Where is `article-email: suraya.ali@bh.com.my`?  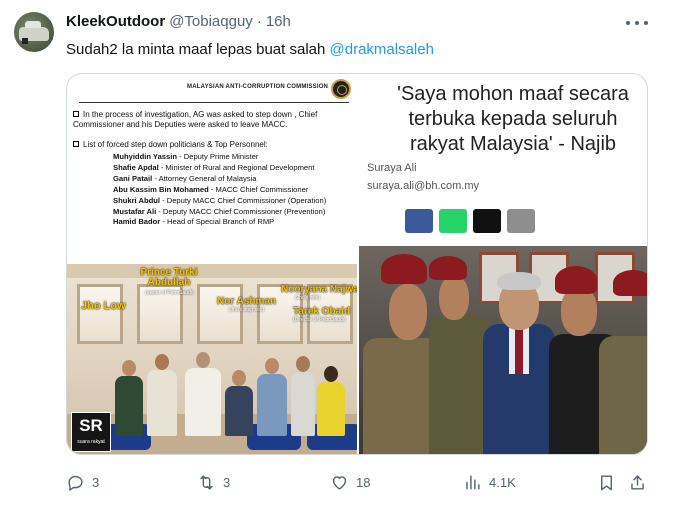
article-email: suraya.ali@bh.com.my is located at coordinates (423, 186).